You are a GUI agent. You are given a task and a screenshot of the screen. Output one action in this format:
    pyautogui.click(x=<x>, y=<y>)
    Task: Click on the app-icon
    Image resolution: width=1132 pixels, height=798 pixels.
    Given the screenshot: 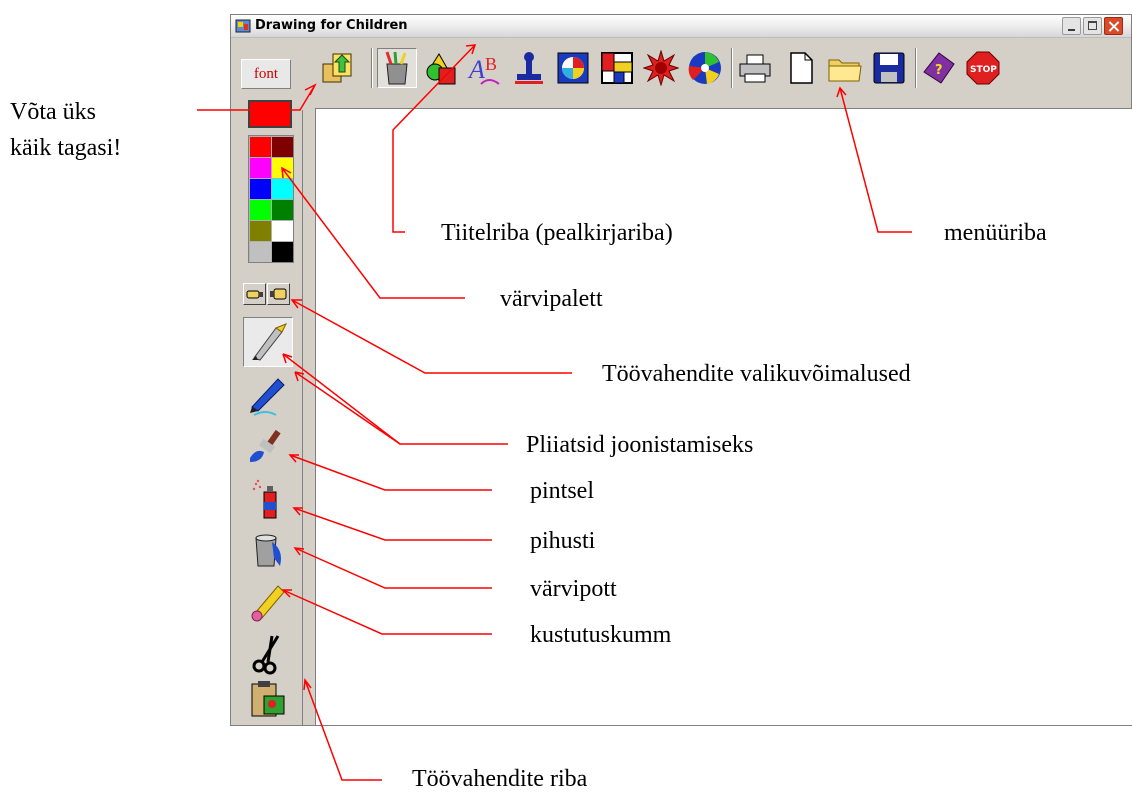 What is the action you would take?
    pyautogui.click(x=243, y=26)
    